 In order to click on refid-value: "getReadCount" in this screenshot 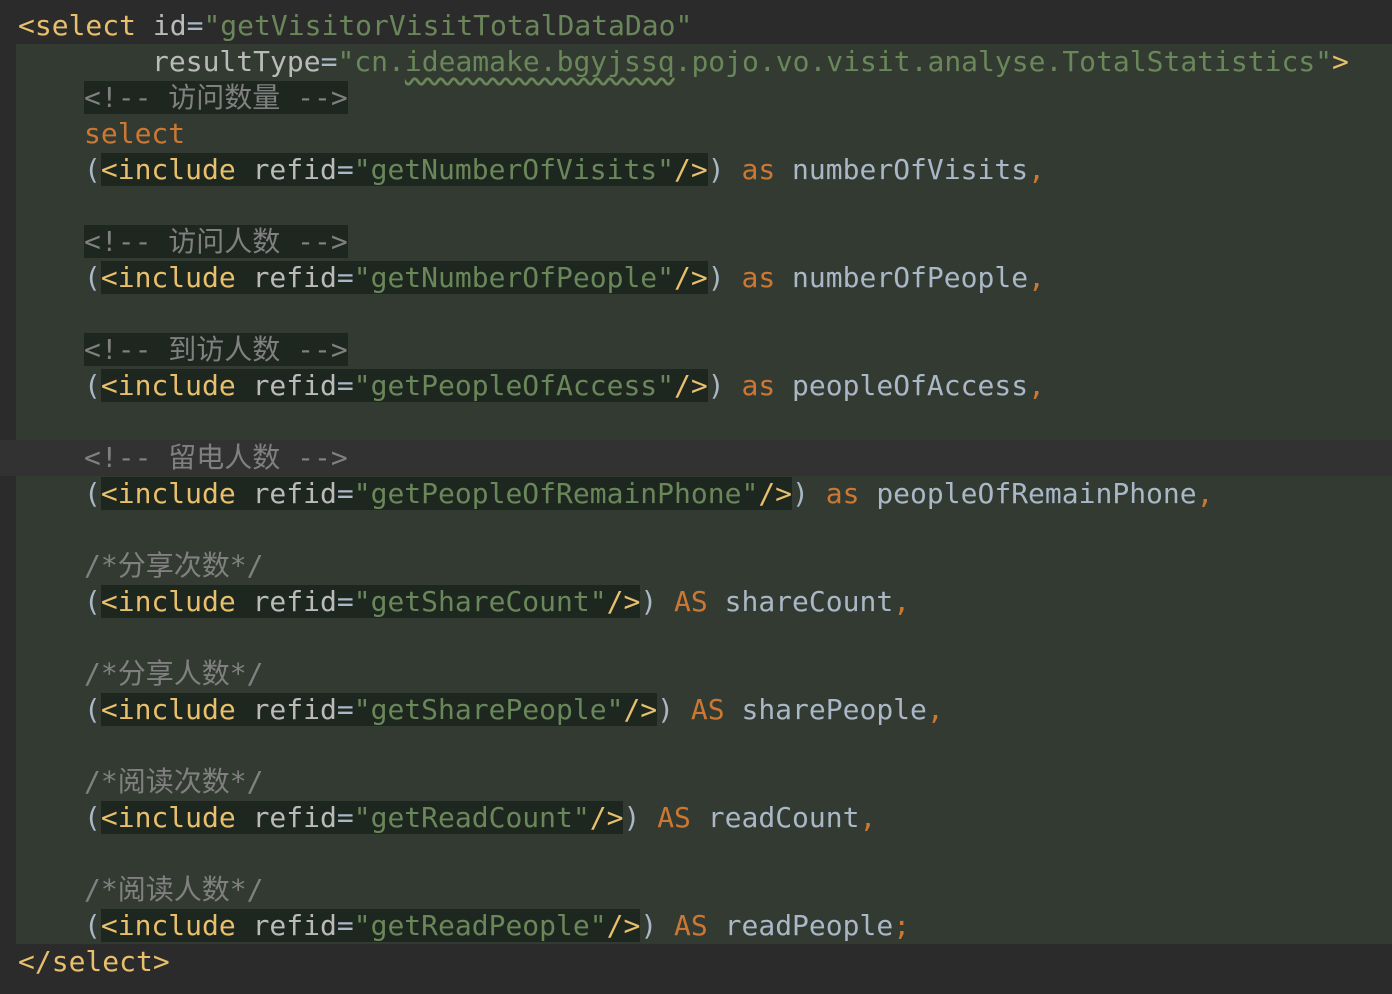, I will do `click(471, 817)`.